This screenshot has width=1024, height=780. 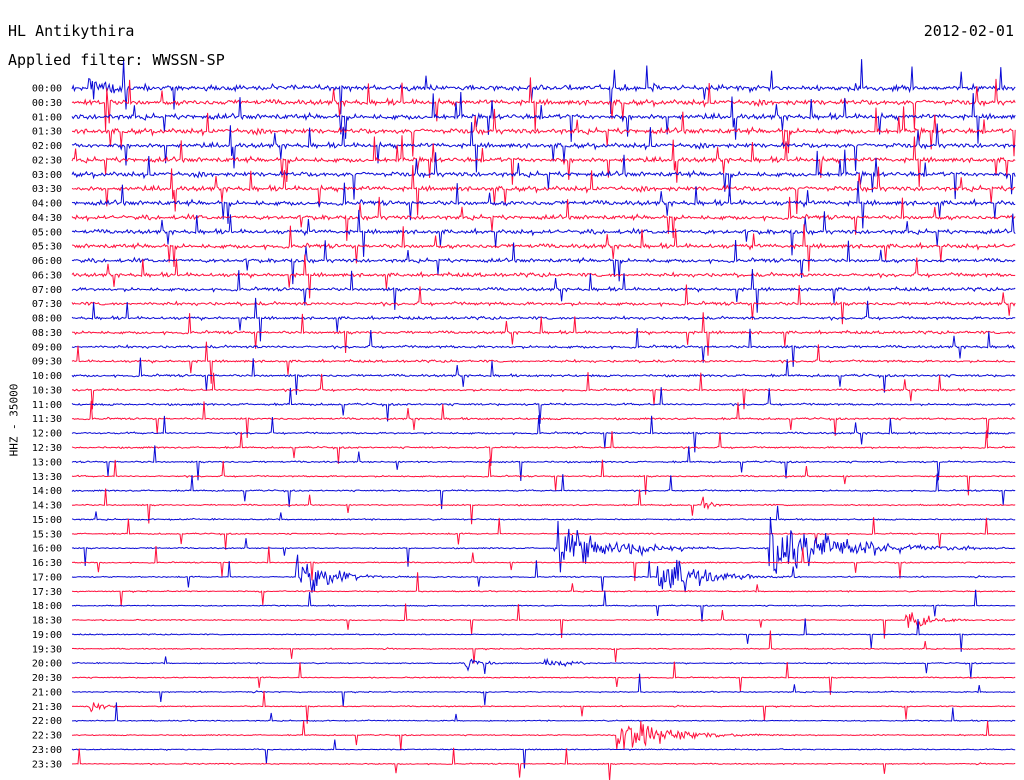 I want to click on time-label: 17:00, so click(x=47, y=577).